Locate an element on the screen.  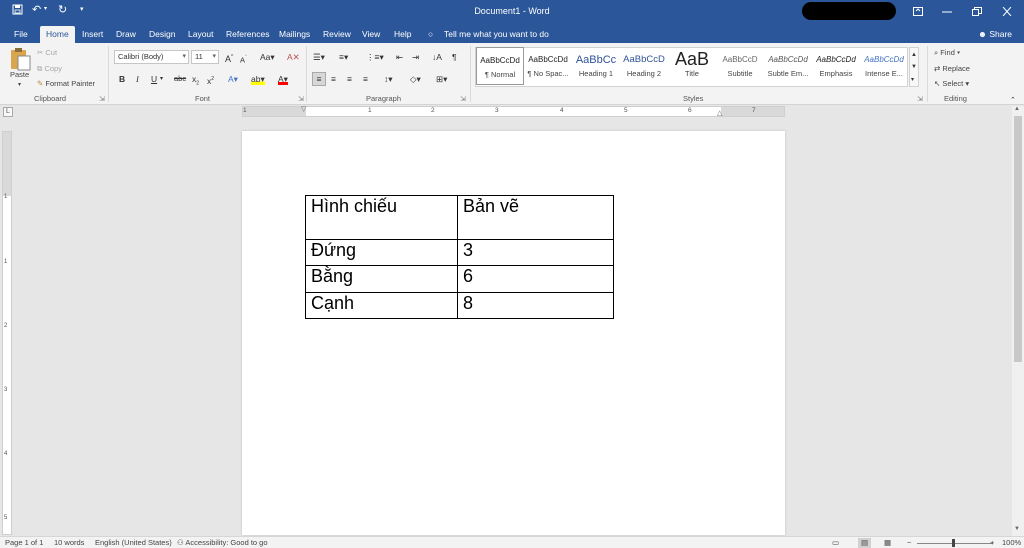
ribbon-display-icon is located at coordinates (918, 11).